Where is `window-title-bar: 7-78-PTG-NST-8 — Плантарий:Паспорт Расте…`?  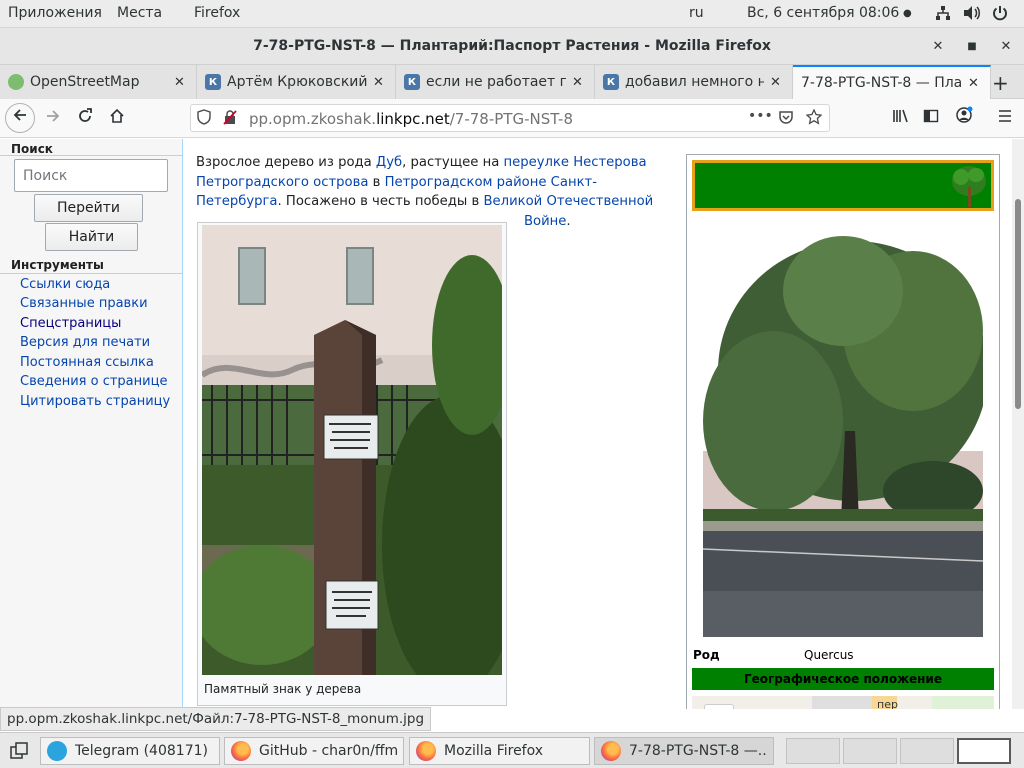
window-title-bar: 7-78-PTG-NST-8 — Плантарий:Паспорт Расте… is located at coordinates (512, 46).